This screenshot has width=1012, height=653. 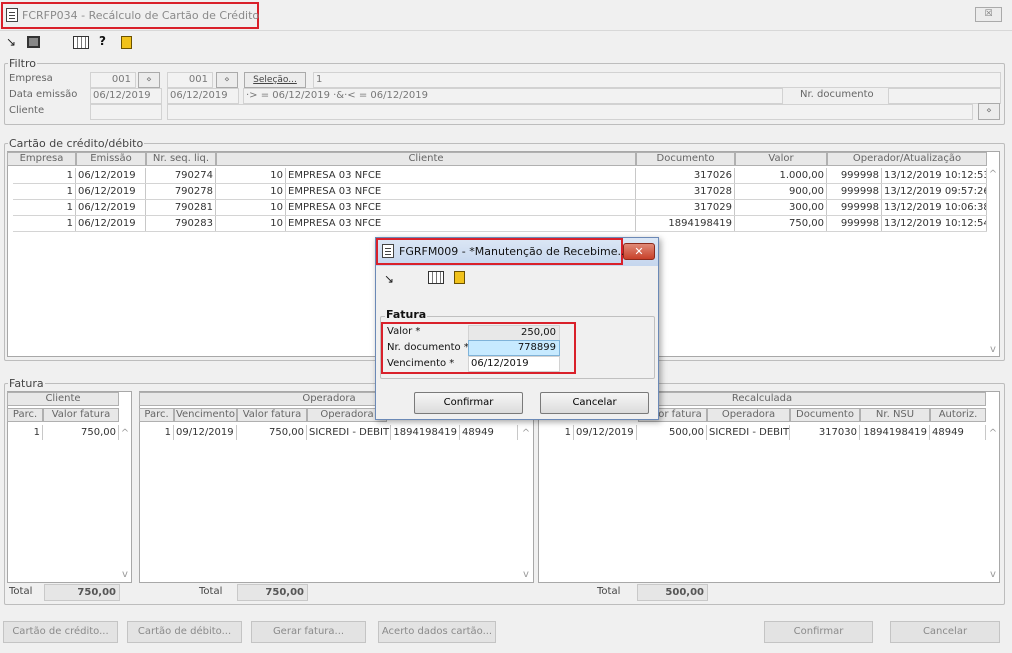 I want to click on fatura-recalculada-operadora: SICREDI - DEBIT, so click(x=748, y=432).